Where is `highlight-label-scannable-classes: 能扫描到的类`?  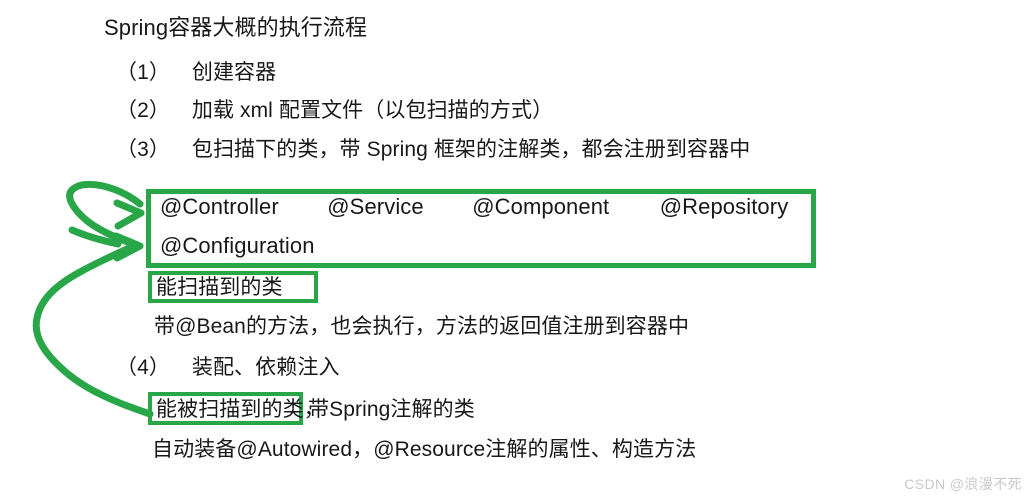 highlight-label-scannable-classes: 能扫描到的类 is located at coordinates (219, 287).